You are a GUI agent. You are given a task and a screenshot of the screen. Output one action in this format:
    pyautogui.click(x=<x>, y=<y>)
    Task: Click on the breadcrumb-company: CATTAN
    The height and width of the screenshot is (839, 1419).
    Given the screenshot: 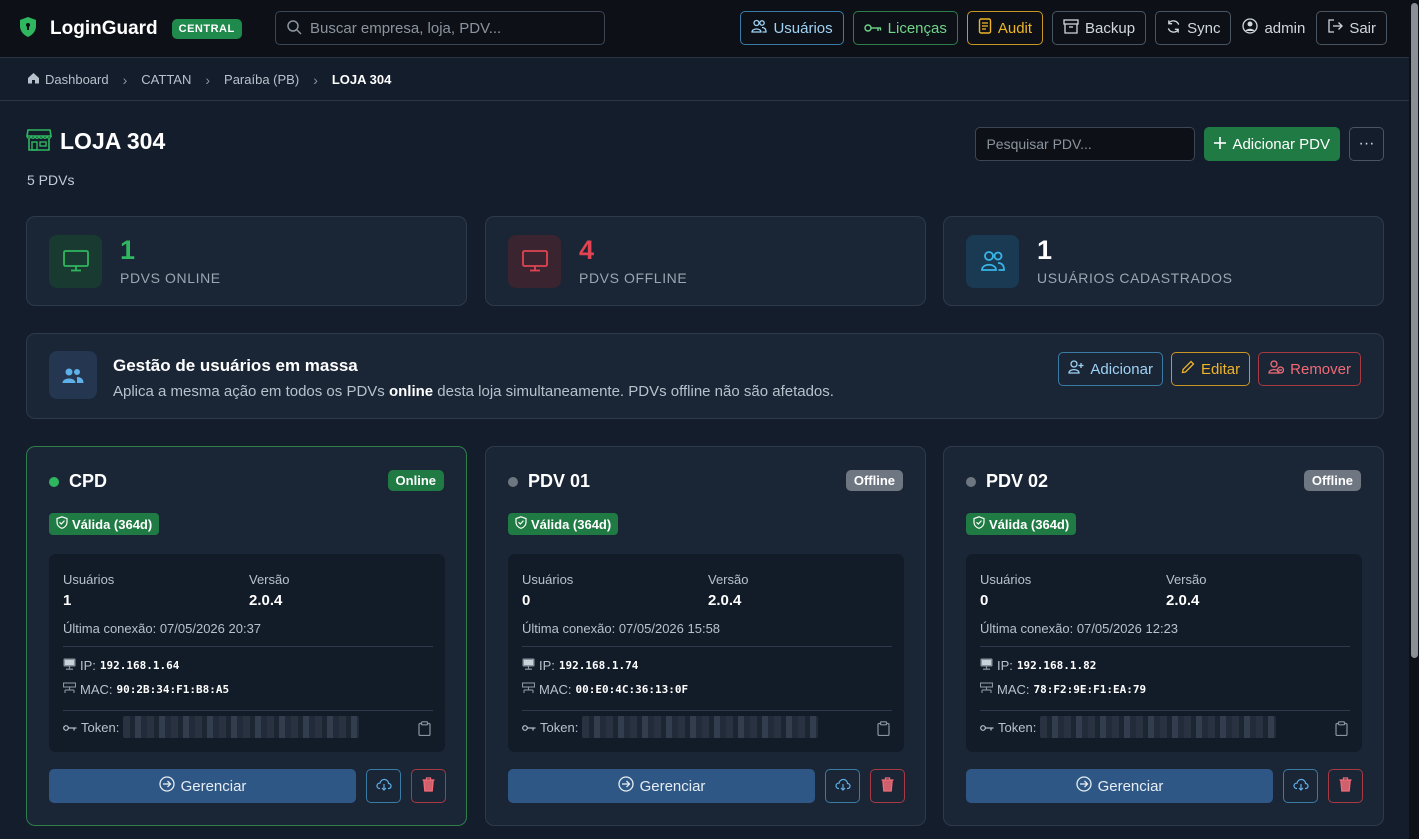 What is the action you would take?
    pyautogui.click(x=166, y=79)
    